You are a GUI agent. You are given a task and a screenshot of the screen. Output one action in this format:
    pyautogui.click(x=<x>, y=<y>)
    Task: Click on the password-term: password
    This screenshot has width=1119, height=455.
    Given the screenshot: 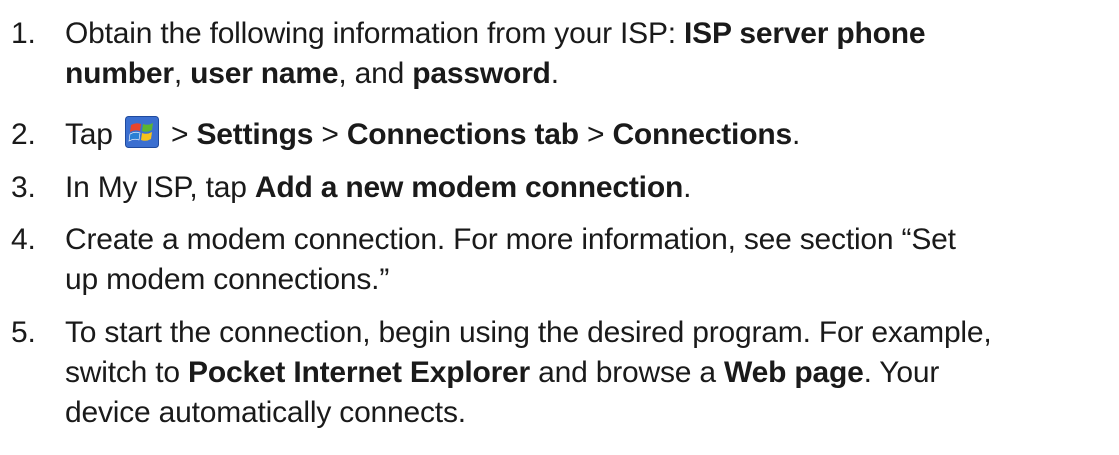 What is the action you would take?
    pyautogui.click(x=481, y=73)
    